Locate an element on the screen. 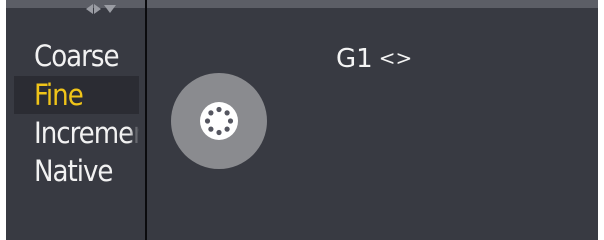  mode-item-increment: Increment is located at coordinates (76, 133).